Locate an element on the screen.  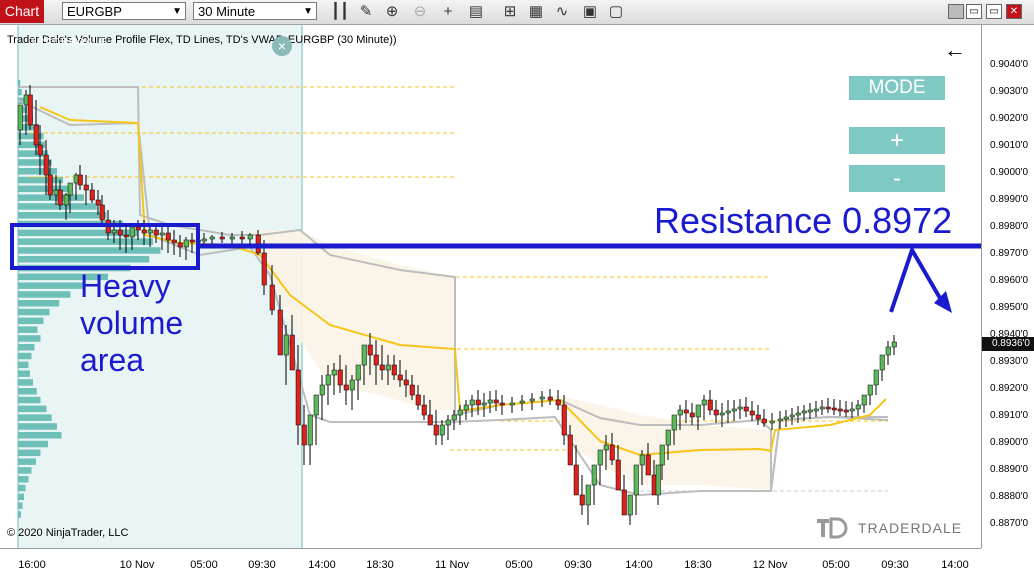
time-tick-label: 18:30 is located at coordinates (698, 565).